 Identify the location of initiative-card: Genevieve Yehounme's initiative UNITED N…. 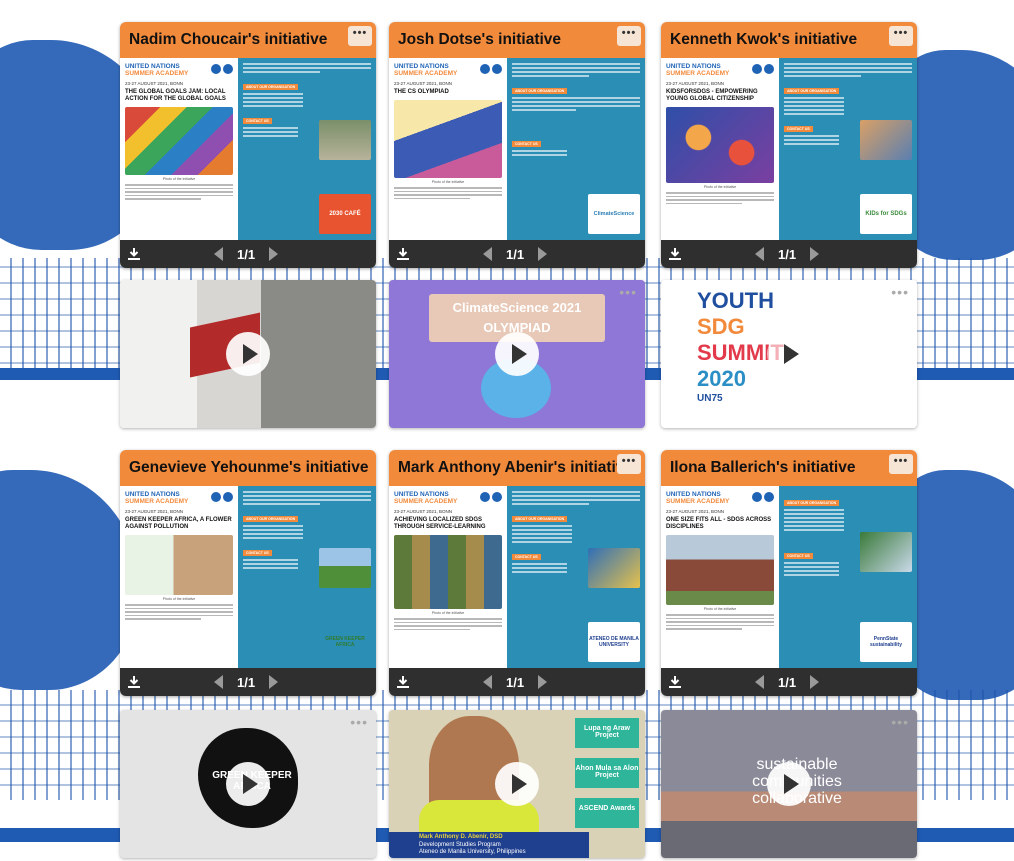
(248, 573).